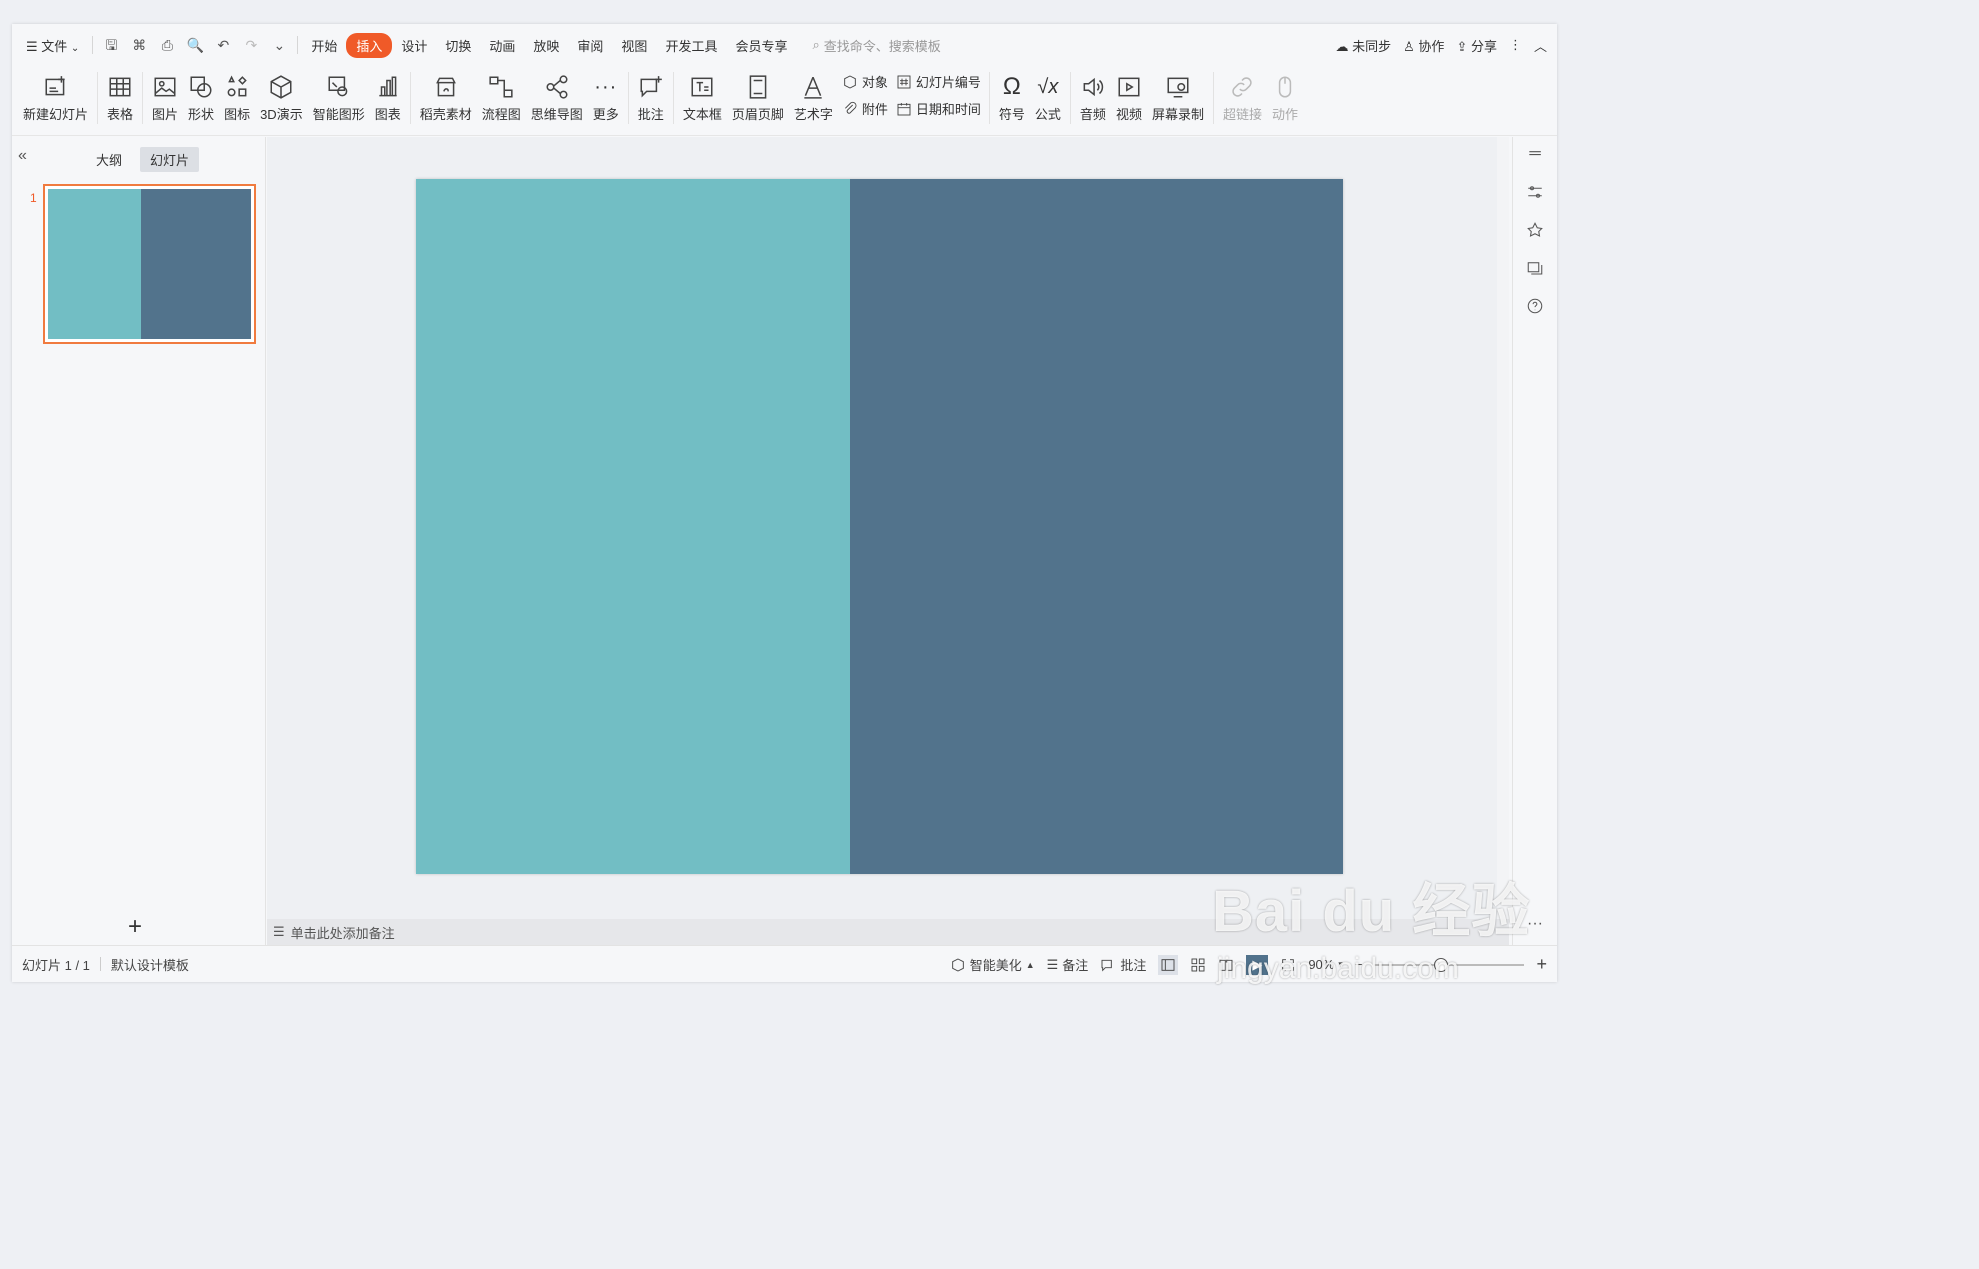 Image resolution: width=1979 pixels, height=1269 pixels. I want to click on wordart-button: 艺术字, so click(813, 94).